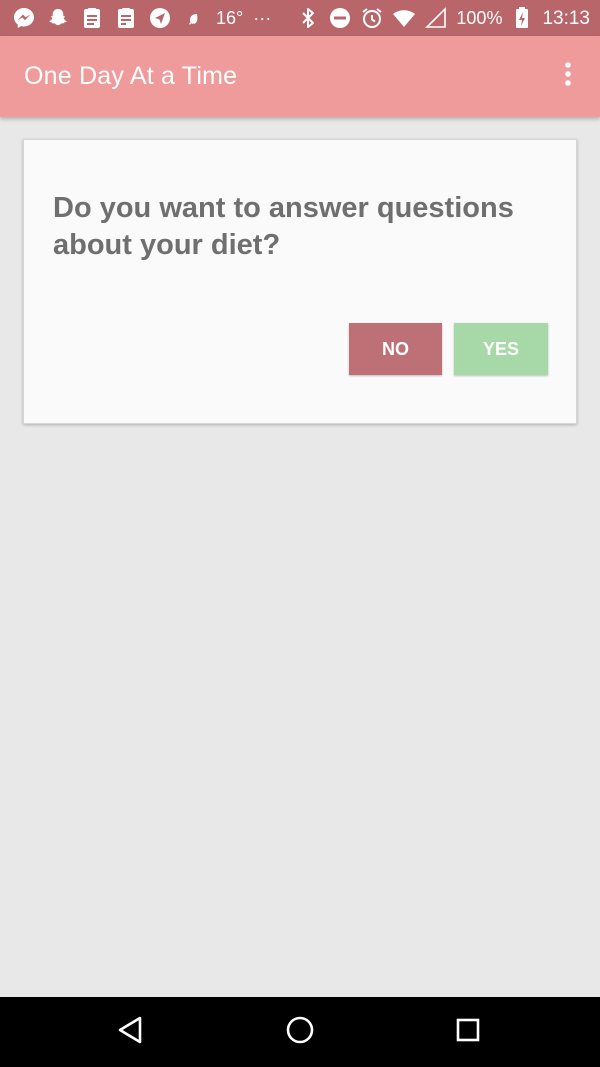  I want to click on more-notifications-indicator: ···, so click(262, 18).